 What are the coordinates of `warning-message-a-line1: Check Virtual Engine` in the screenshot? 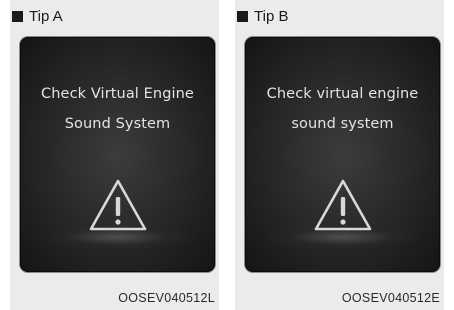 It's located at (117, 94).